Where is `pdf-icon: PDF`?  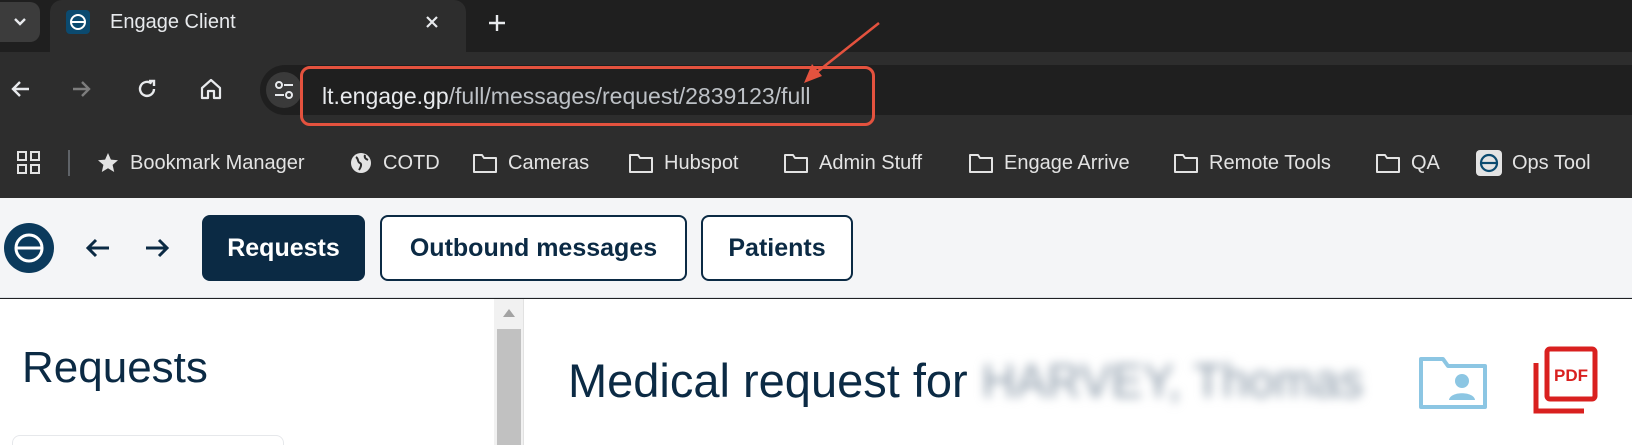 pdf-icon: PDF is located at coordinates (1565, 380).